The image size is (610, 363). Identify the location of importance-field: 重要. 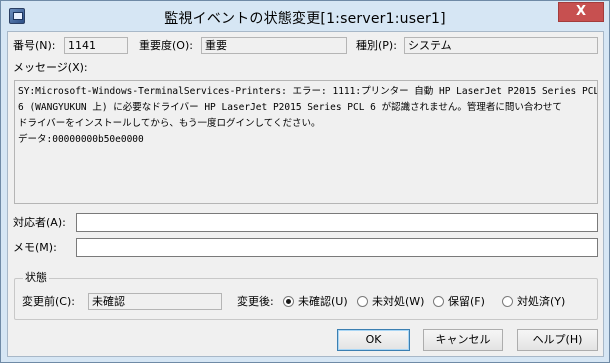
(274, 45).